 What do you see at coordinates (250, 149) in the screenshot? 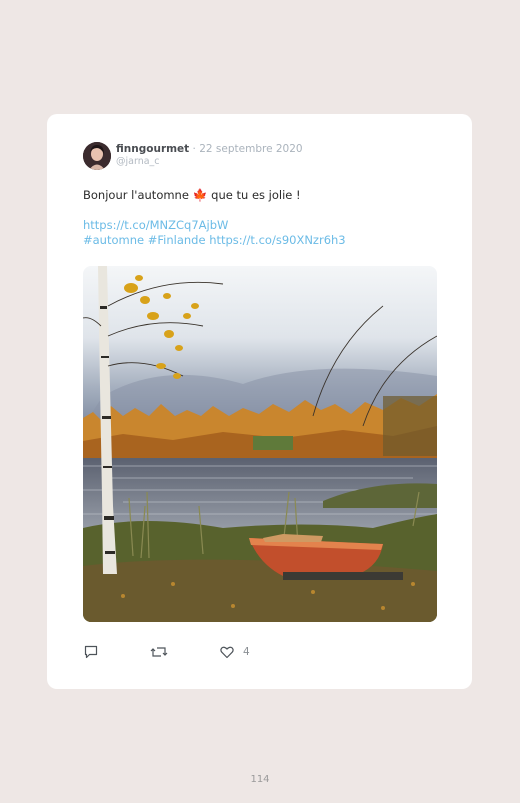
I see `tweet-date: 22 septembre 2020` at bounding box center [250, 149].